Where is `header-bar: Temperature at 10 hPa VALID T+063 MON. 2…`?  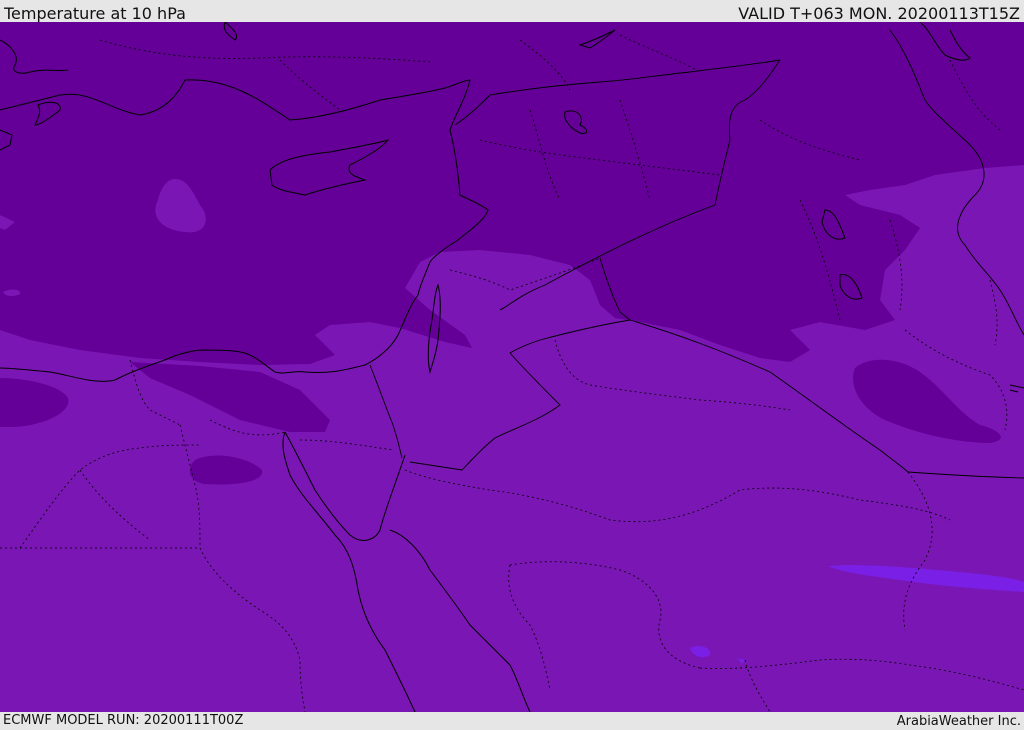 header-bar: Temperature at 10 hPa VALID T+063 MON. 2… is located at coordinates (512, 11).